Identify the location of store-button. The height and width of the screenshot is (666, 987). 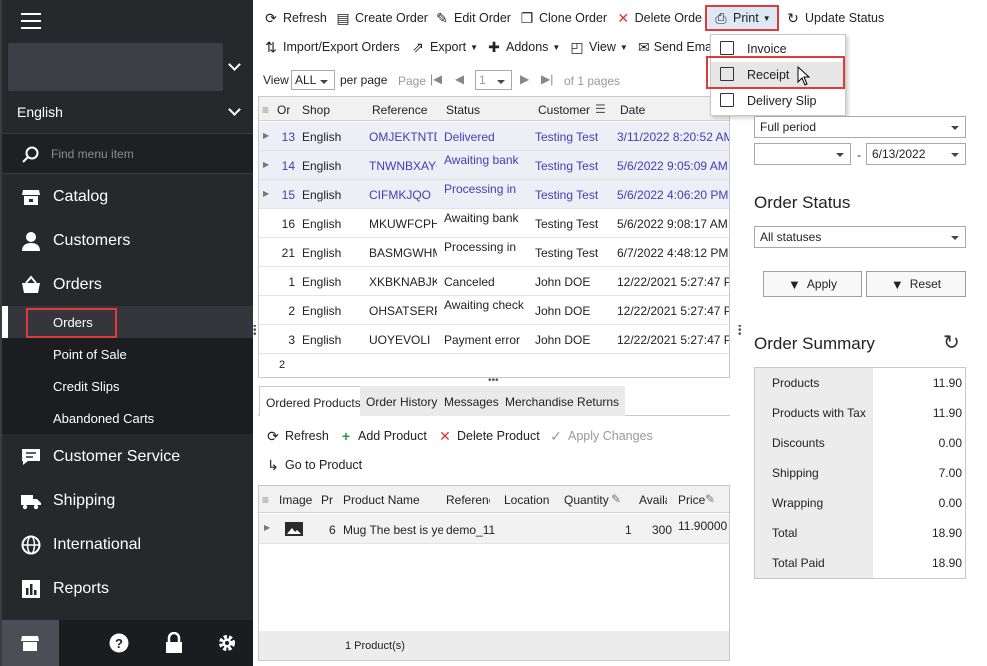
(30, 643).